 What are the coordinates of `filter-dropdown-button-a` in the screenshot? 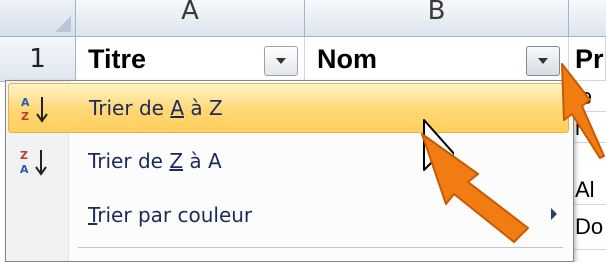 It's located at (281, 61).